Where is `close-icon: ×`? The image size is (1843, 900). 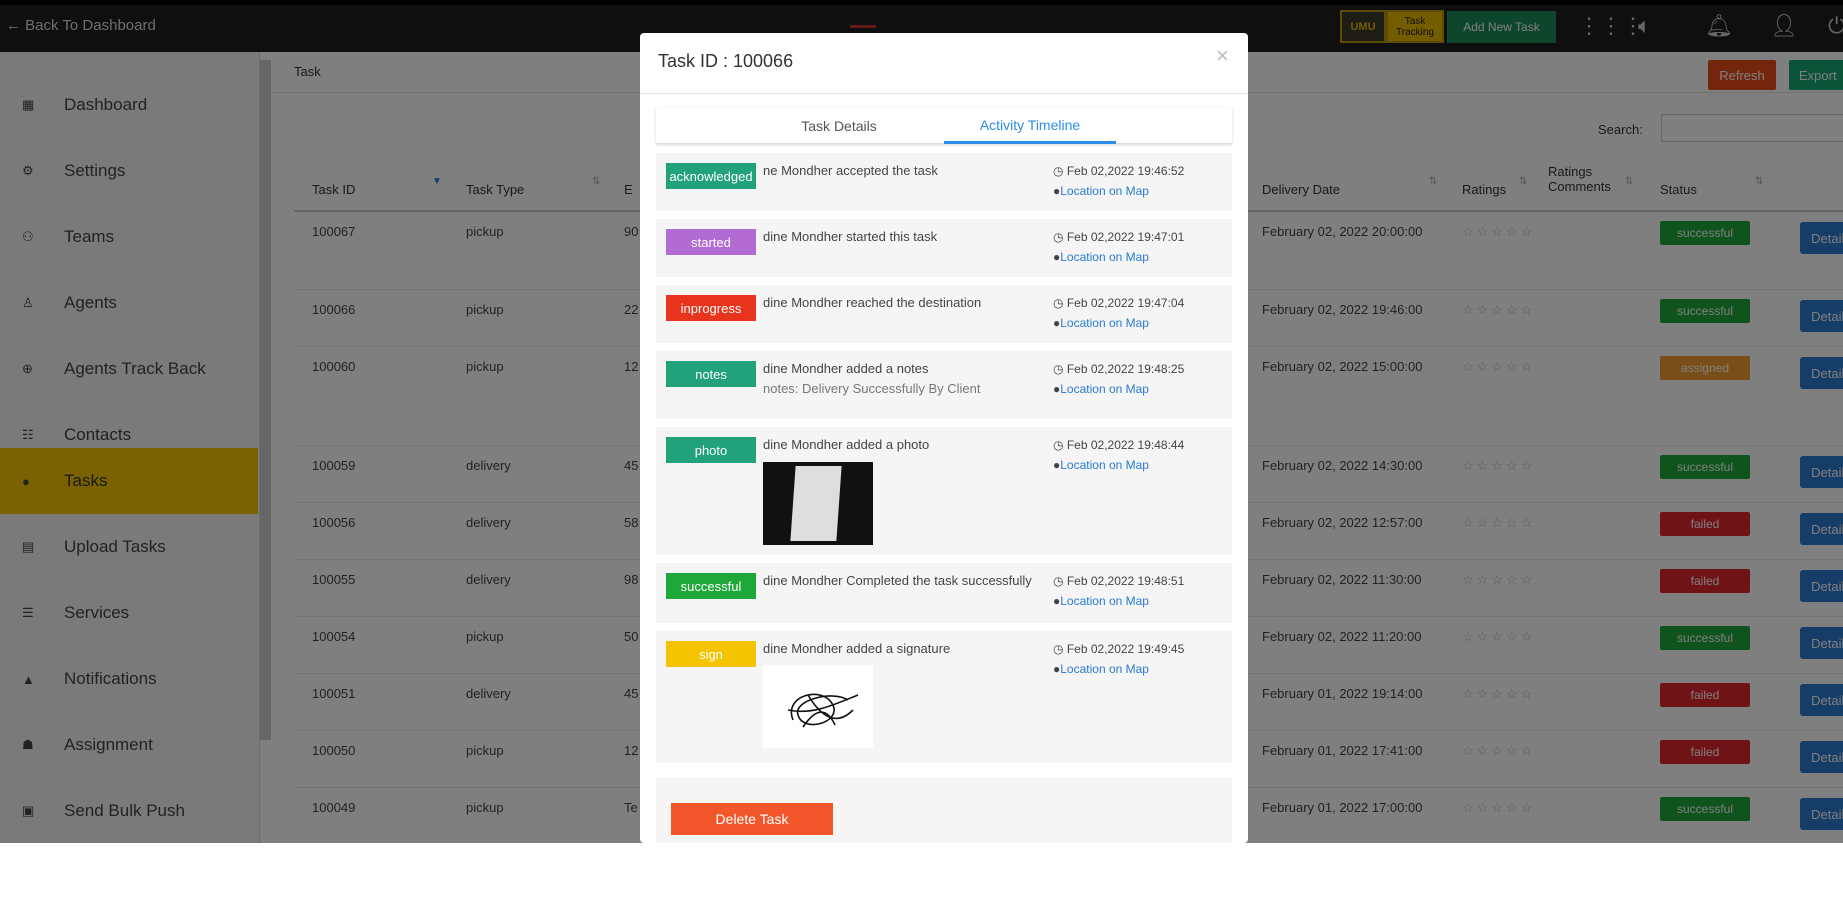 close-icon: × is located at coordinates (1222, 56).